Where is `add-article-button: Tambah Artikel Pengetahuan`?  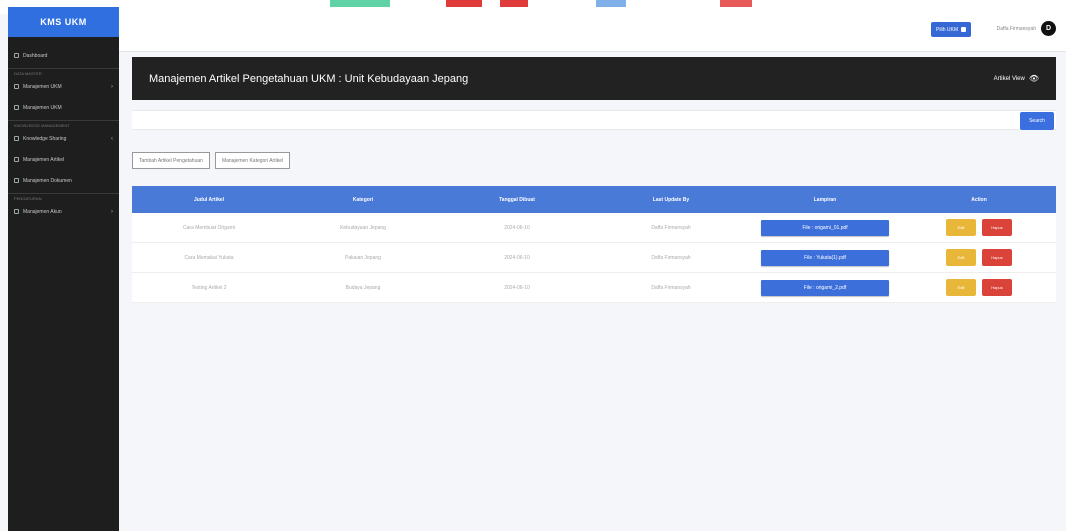 add-article-button: Tambah Artikel Pengetahuan is located at coordinates (171, 160).